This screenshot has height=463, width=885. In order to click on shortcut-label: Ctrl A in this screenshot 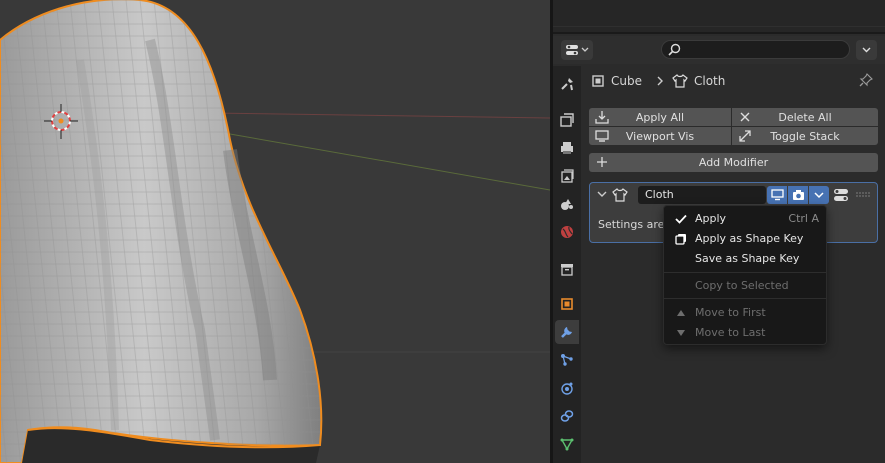, I will do `click(803, 218)`.